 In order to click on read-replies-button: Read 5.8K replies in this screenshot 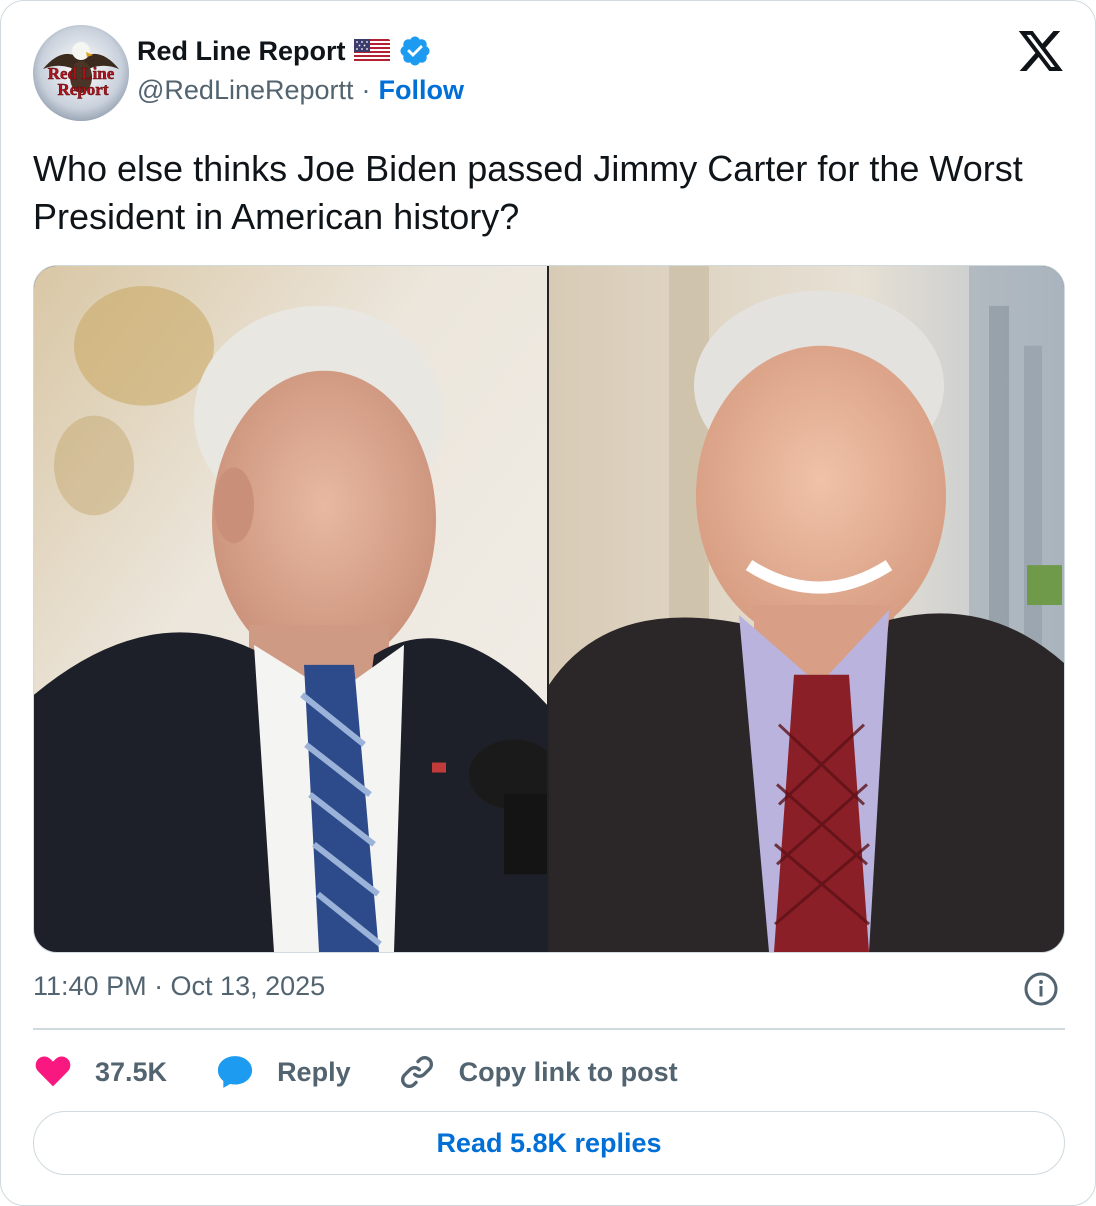, I will do `click(549, 1143)`.